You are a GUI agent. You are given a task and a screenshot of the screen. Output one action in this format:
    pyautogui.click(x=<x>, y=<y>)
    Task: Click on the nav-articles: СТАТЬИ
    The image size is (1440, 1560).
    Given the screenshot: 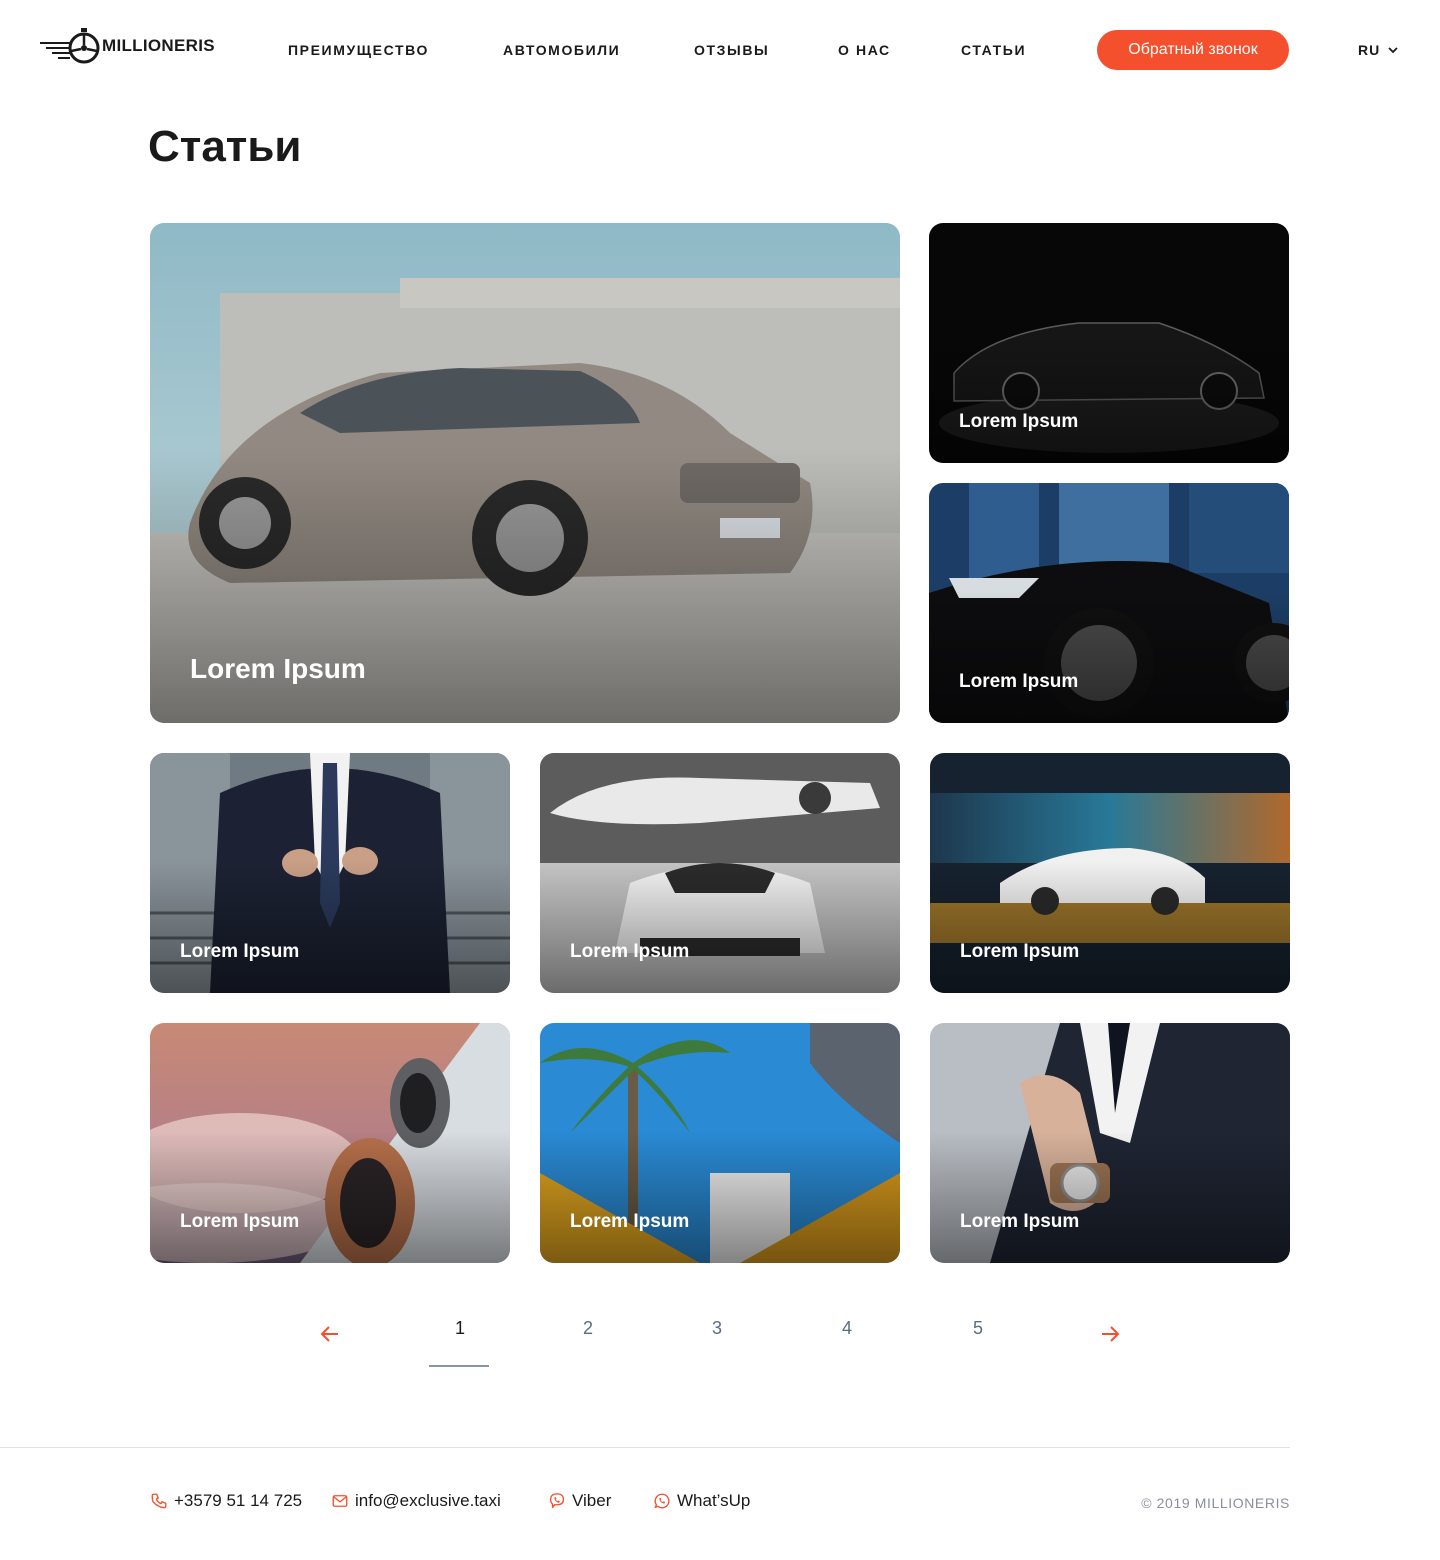 What is the action you would take?
    pyautogui.click(x=993, y=50)
    